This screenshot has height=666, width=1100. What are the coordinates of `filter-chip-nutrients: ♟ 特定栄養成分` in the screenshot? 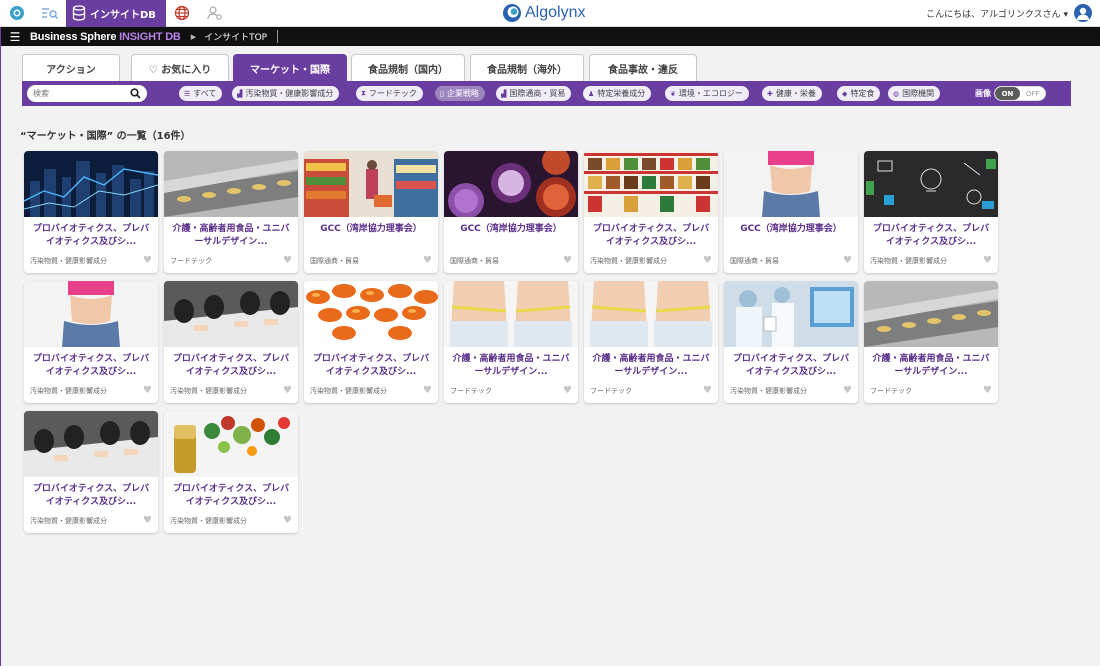 It's located at (617, 93).